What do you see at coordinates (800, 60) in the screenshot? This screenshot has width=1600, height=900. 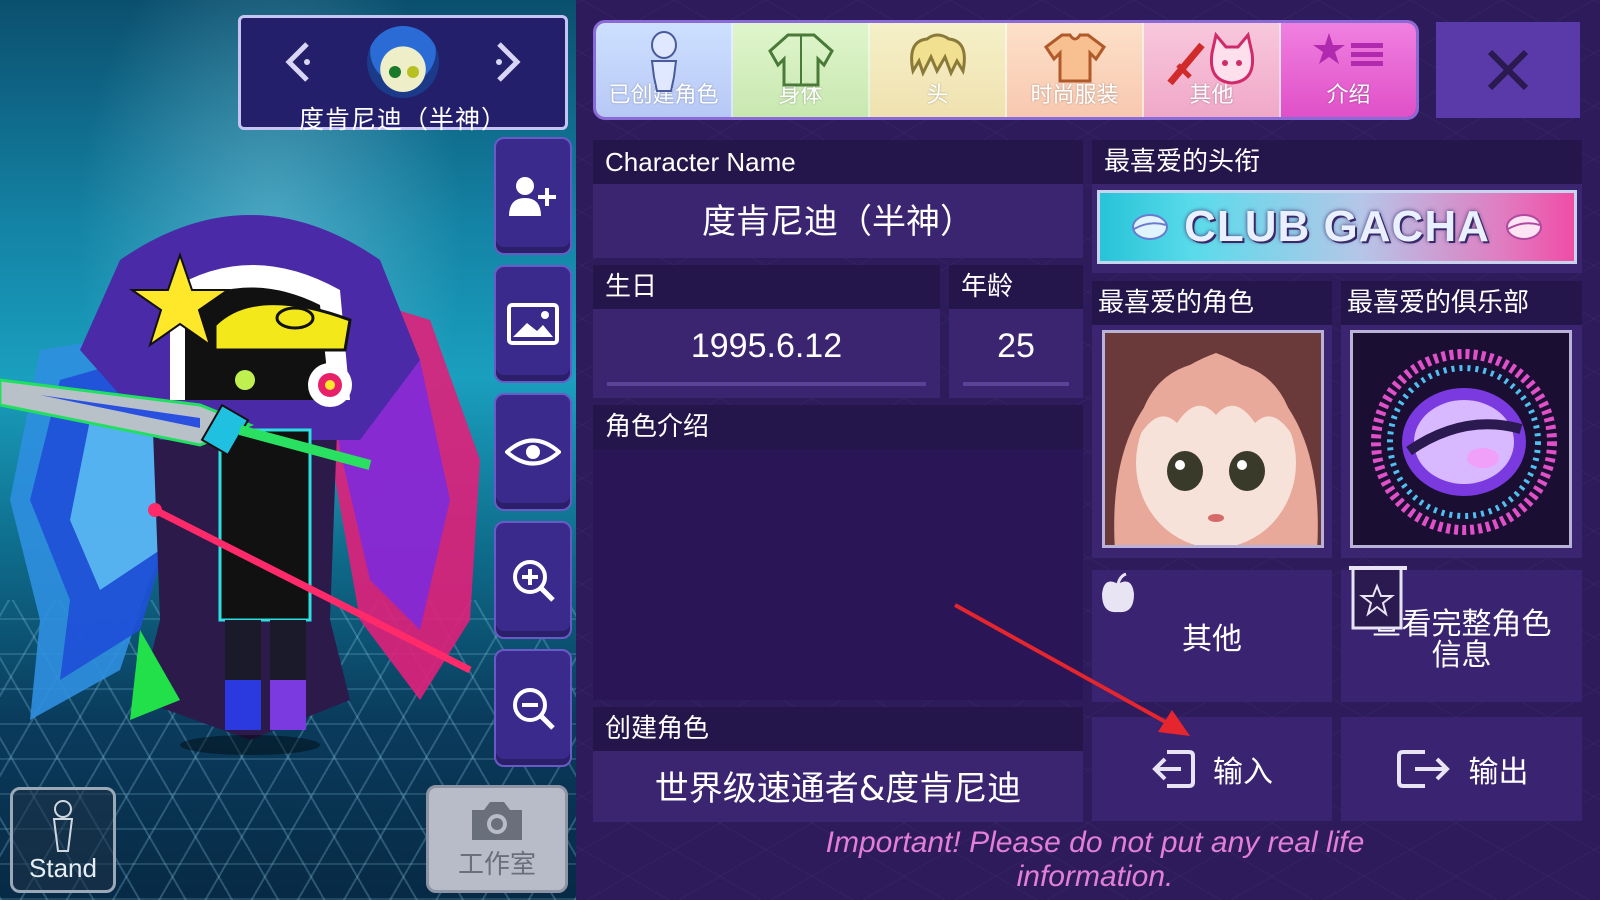 I see `shirt-outline-icon` at bounding box center [800, 60].